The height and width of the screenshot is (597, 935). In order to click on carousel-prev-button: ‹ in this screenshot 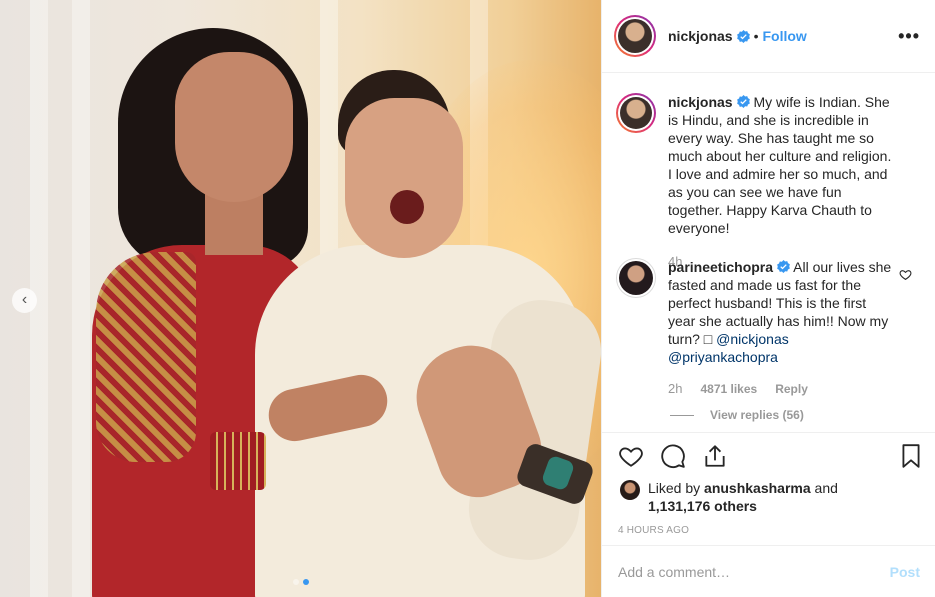, I will do `click(24, 300)`.